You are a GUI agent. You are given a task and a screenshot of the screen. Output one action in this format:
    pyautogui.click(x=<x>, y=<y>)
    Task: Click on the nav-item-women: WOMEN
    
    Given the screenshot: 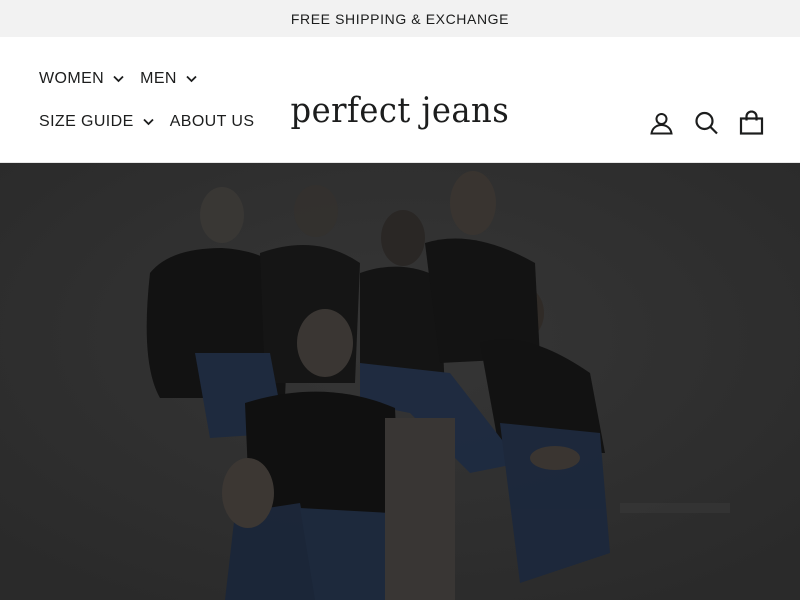 What is the action you would take?
    pyautogui.click(x=81, y=79)
    